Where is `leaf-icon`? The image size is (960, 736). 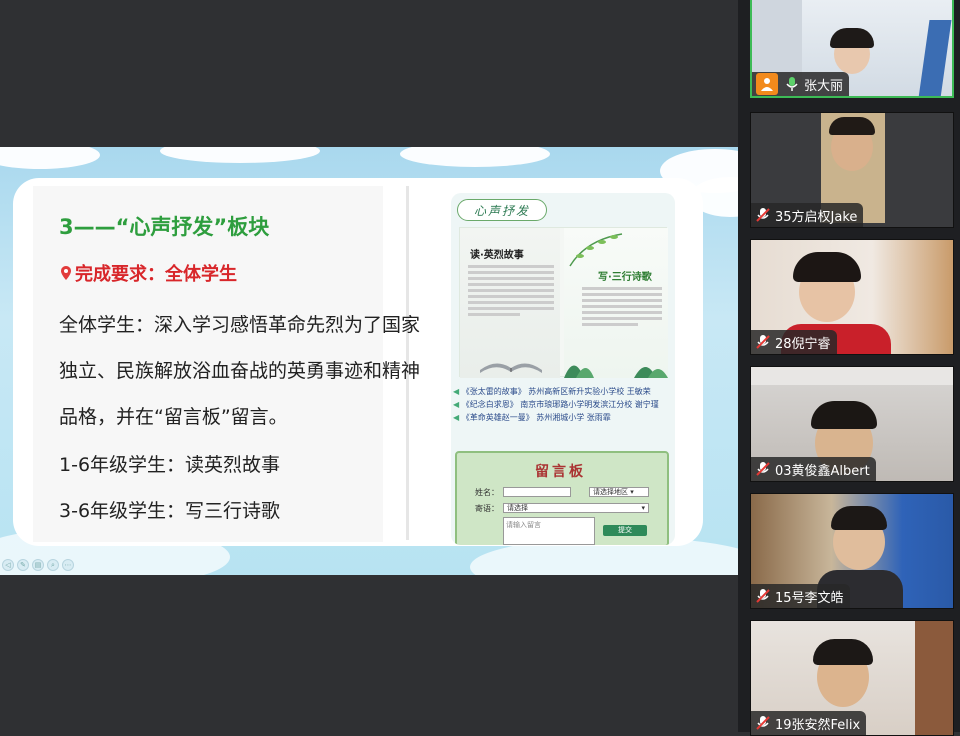
leaf-icon is located at coordinates (596, 250).